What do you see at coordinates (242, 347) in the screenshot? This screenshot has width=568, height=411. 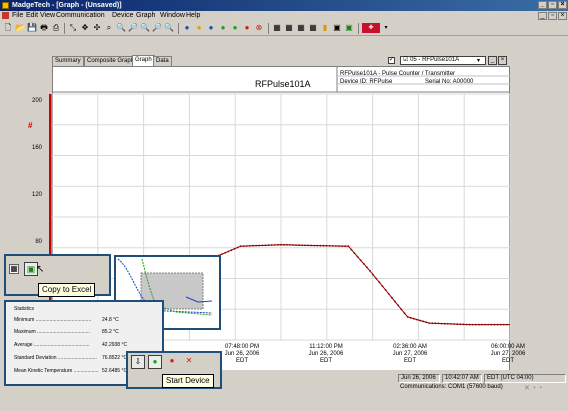 I see `x-tick-time: 07:48:00 PM` at bounding box center [242, 347].